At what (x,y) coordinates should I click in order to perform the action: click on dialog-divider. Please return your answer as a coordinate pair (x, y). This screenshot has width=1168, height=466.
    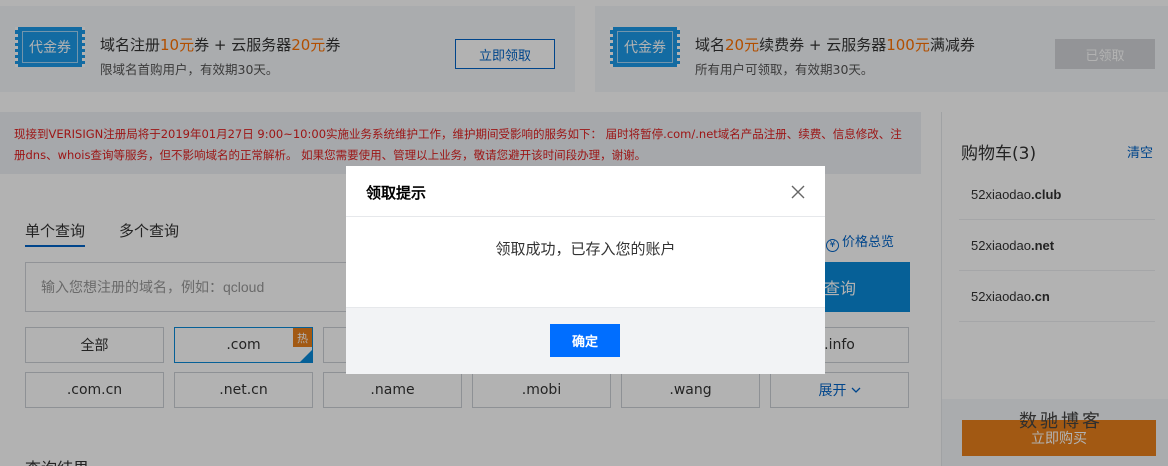
    Looking at the image, I should click on (585, 216).